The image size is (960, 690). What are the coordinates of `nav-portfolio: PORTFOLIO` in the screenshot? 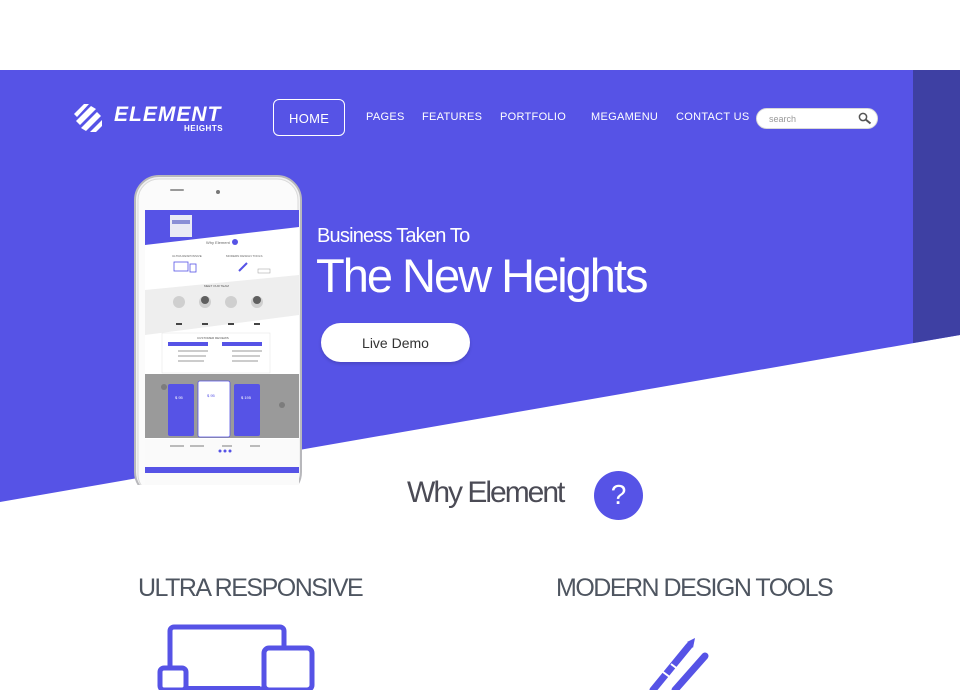 It's located at (533, 117).